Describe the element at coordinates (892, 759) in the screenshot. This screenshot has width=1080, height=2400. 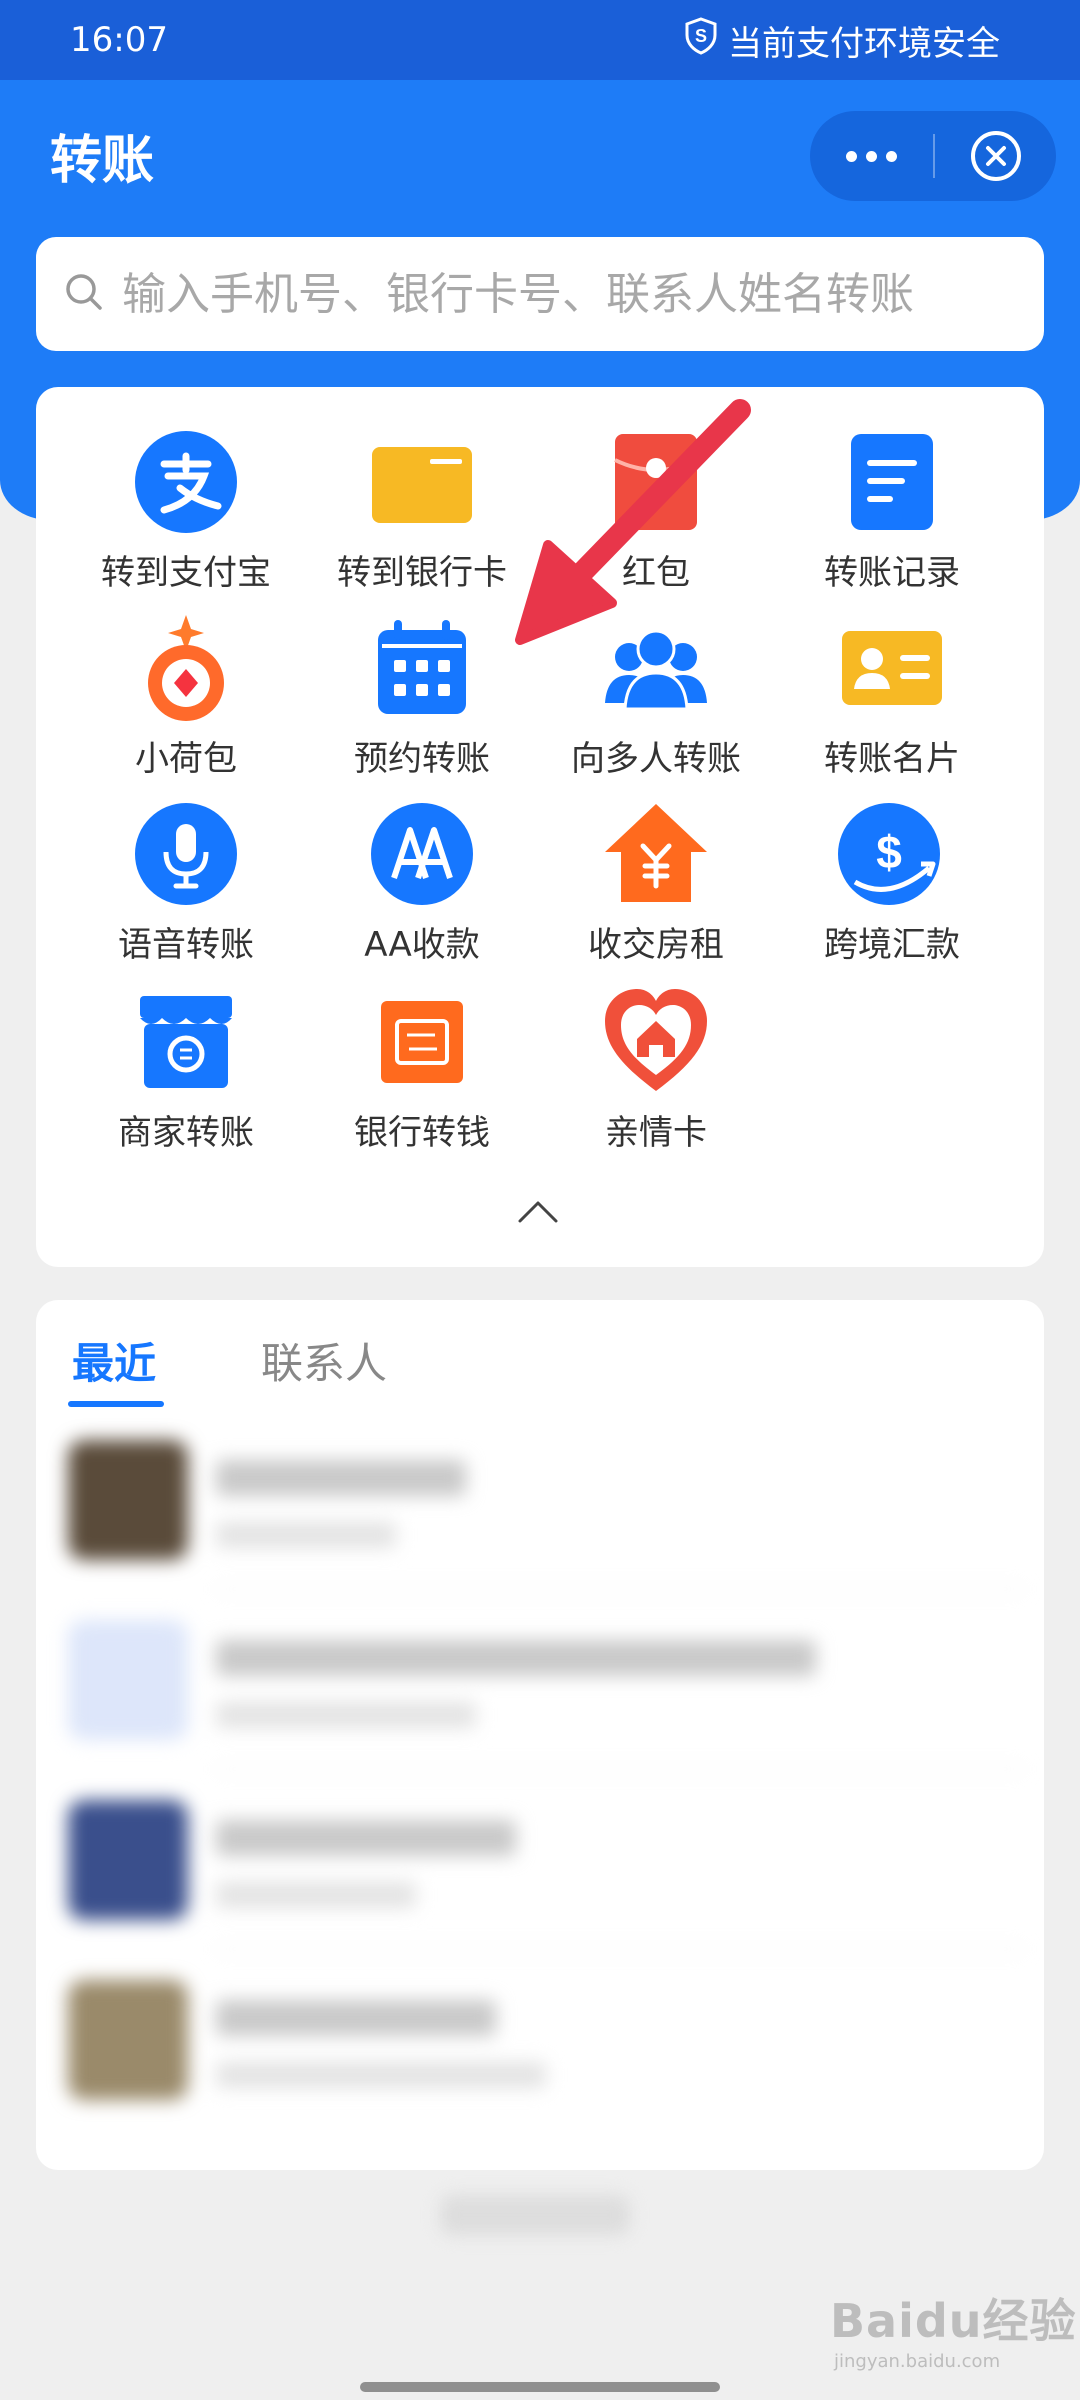
I see `grid-item-label: 转账名片` at that location.